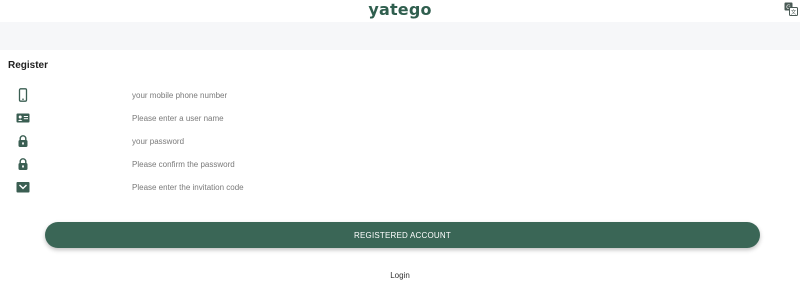 Image resolution: width=800 pixels, height=285 pixels. I want to click on username-input, so click(442, 118).